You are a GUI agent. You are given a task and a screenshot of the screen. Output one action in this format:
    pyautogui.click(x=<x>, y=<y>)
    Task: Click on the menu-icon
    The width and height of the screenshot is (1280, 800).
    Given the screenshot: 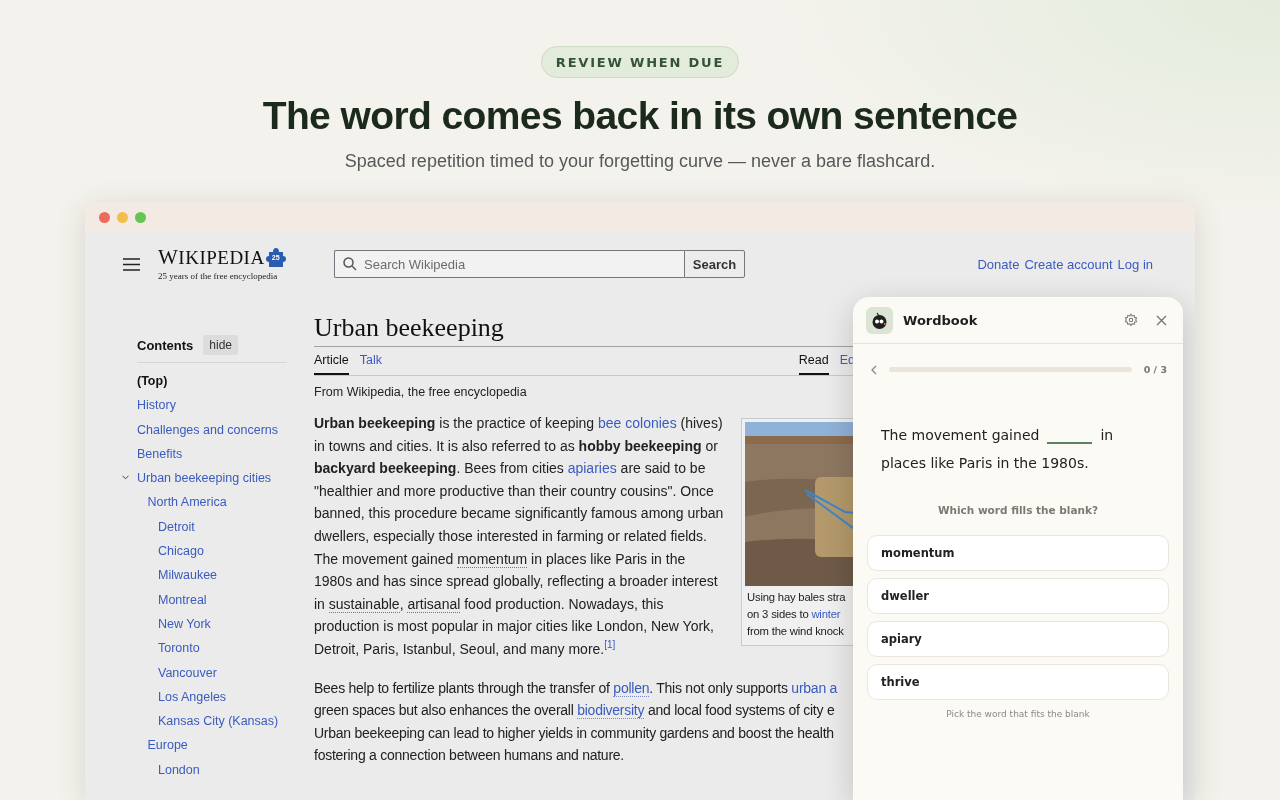 What is the action you would take?
    pyautogui.click(x=131, y=264)
    